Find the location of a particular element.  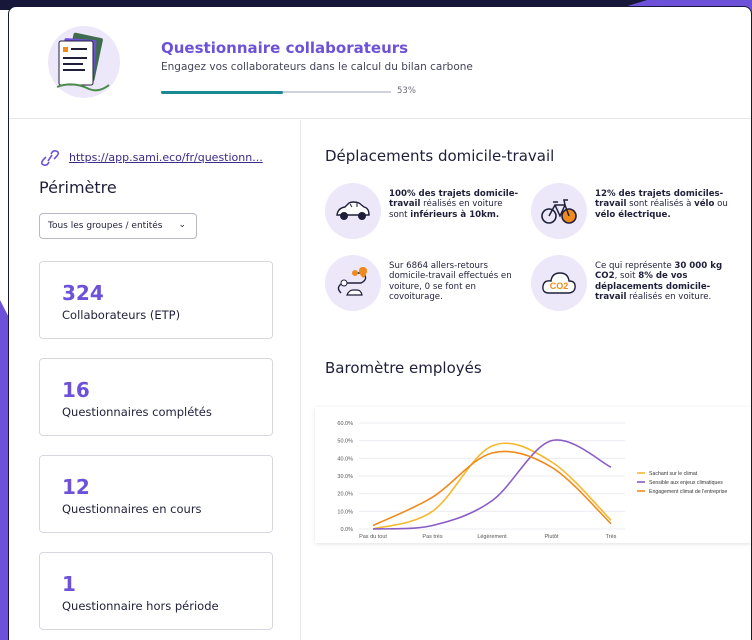

y-tick-label: 0.0% is located at coordinates (346, 530).